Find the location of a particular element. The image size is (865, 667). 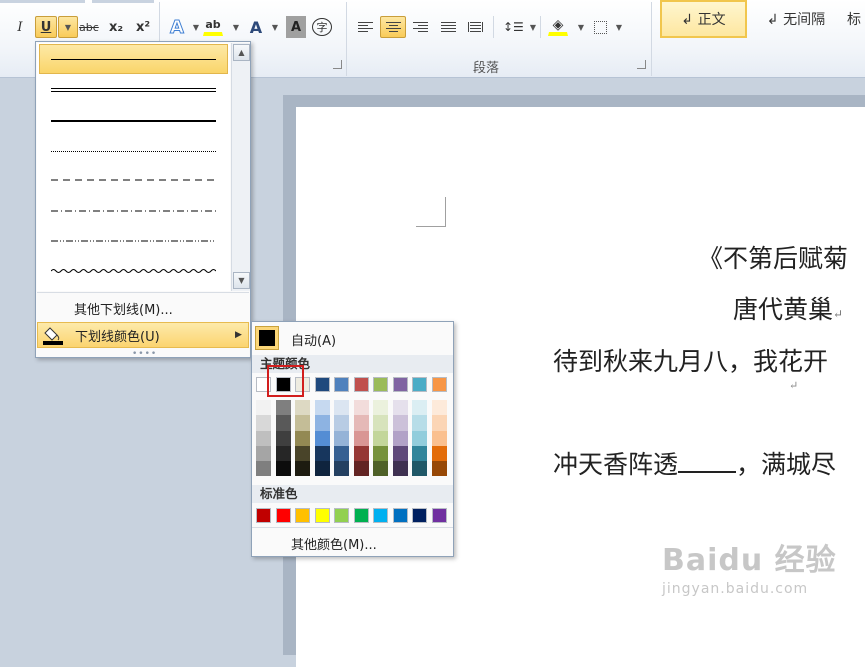

resize-grip-icon: •••• is located at coordinates (144, 354).